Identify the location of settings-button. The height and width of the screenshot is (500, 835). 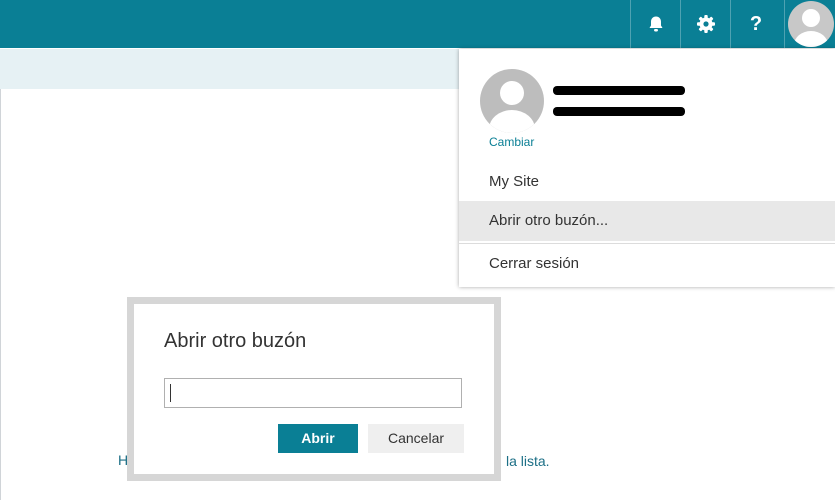
(705, 24).